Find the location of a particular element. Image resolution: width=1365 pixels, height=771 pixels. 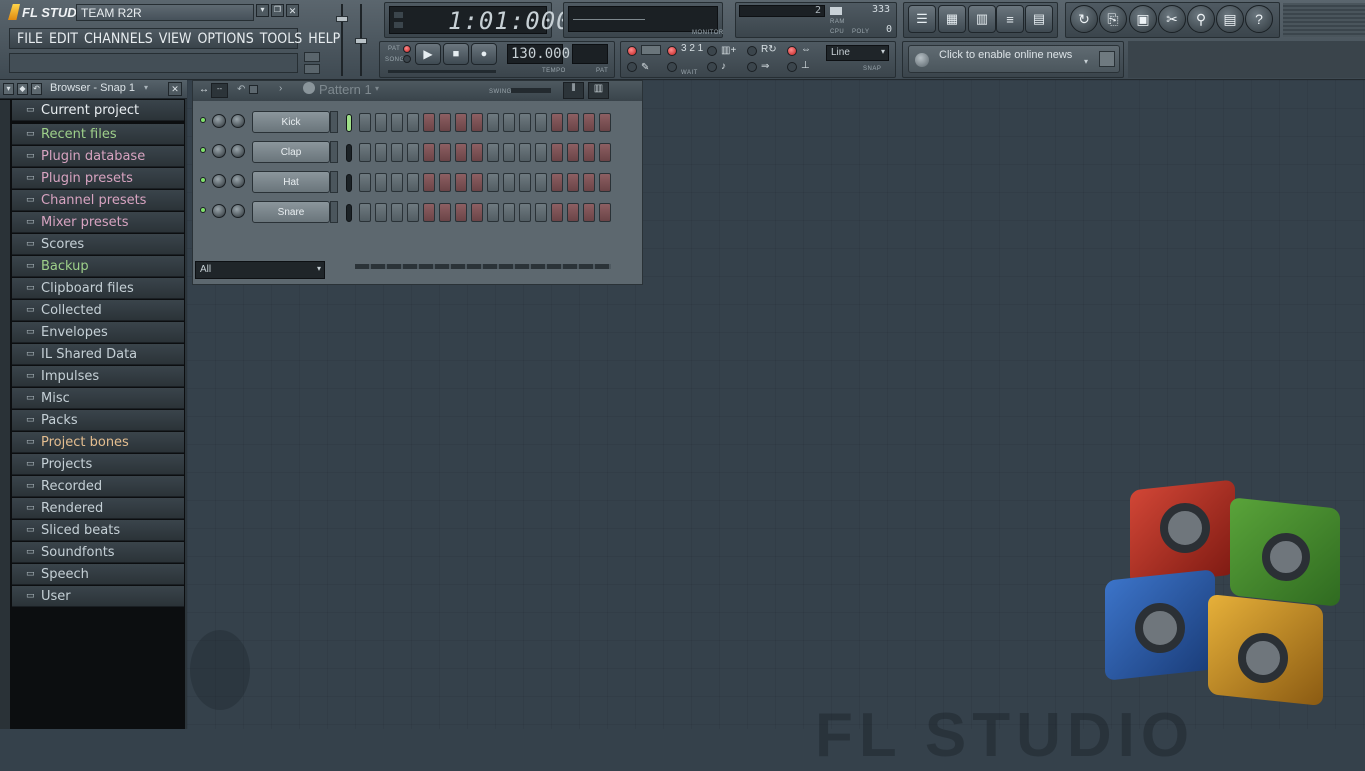

project-info-icon: ▤ is located at coordinates (1230, 19).